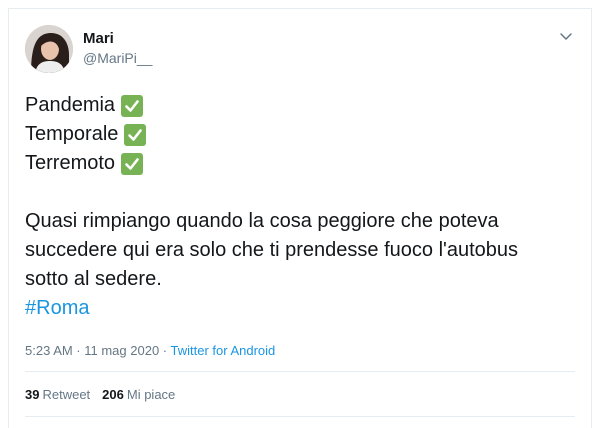 The width and height of the screenshot is (600, 428). I want to click on retweet-count-link: 39 Retweet, so click(57, 394).